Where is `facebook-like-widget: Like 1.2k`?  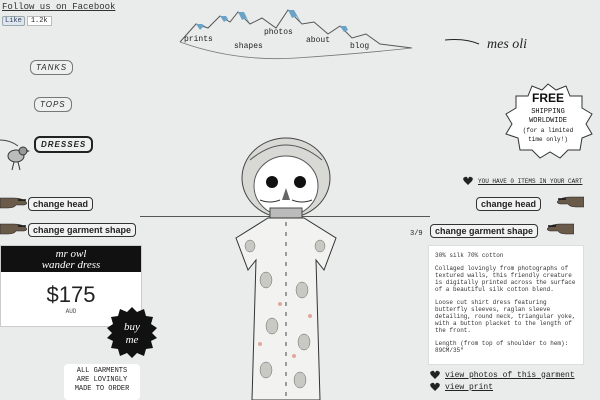 facebook-like-widget: Like 1.2k is located at coordinates (27, 21).